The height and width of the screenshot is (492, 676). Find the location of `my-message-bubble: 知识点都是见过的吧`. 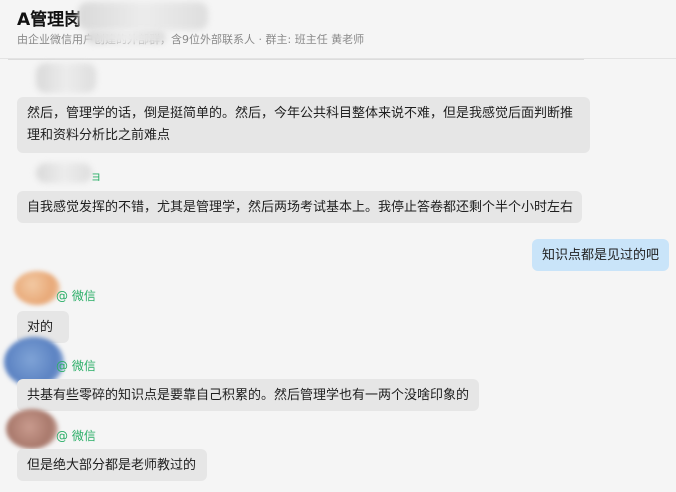

my-message-bubble: 知识点都是见过的吧 is located at coordinates (600, 255).